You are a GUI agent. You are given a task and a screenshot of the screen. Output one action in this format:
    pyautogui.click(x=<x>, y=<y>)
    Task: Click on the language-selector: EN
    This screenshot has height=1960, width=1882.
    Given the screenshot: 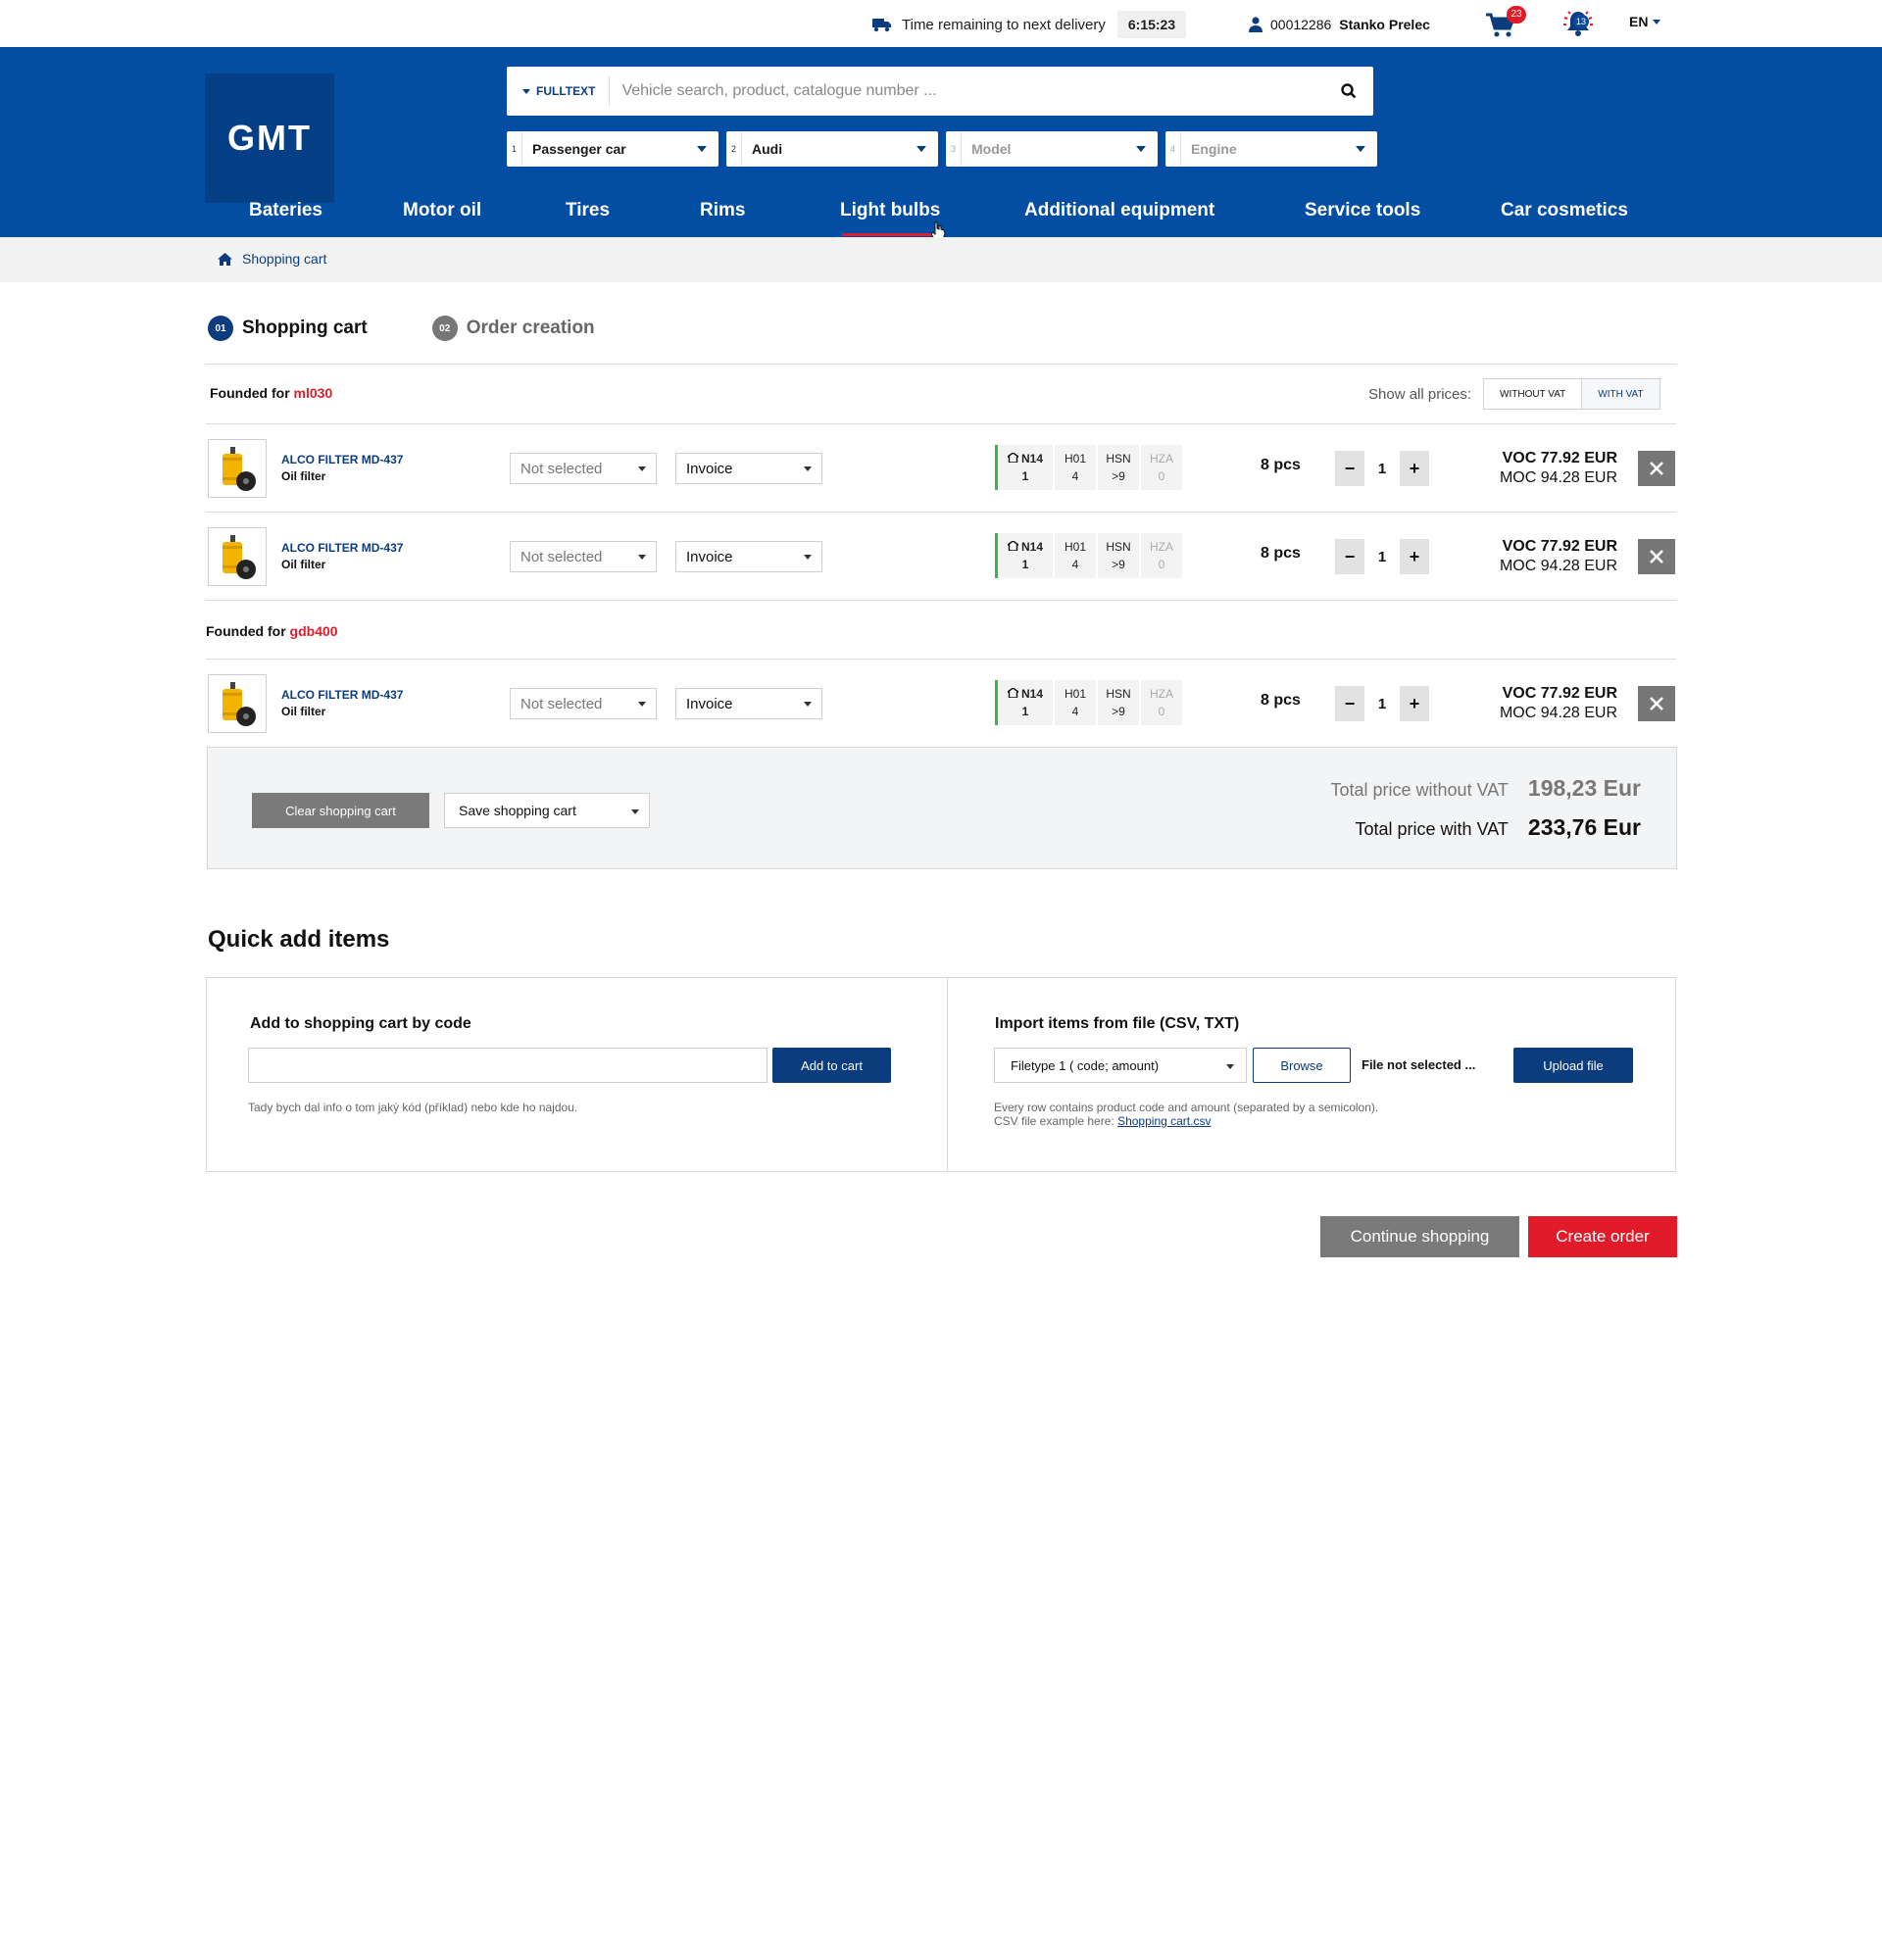 What is the action you would take?
    pyautogui.click(x=1645, y=21)
    